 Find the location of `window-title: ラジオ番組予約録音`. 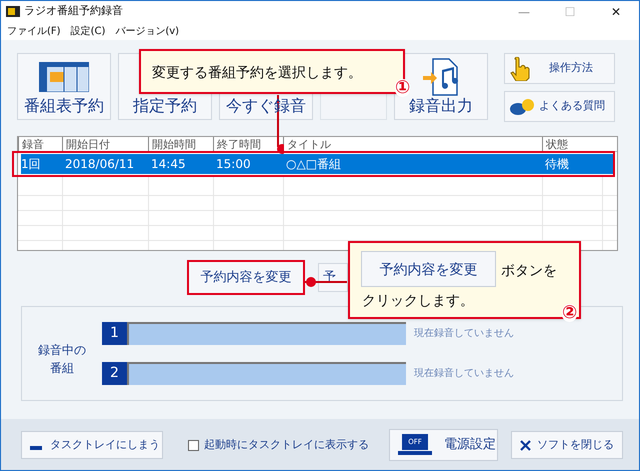

window-title: ラジオ番組予約録音 is located at coordinates (73, 11).